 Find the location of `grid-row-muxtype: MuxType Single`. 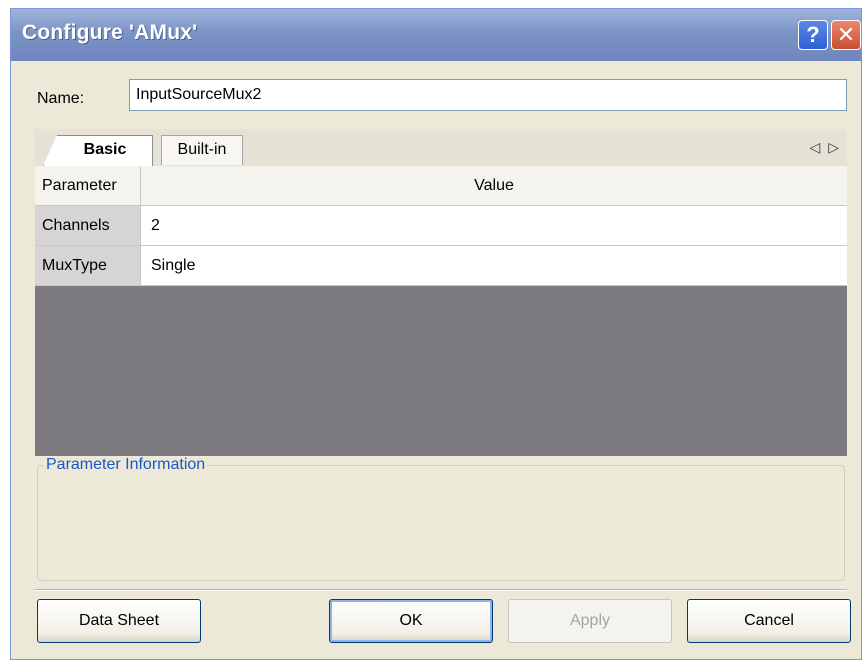

grid-row-muxtype: MuxType Single is located at coordinates (441, 266).